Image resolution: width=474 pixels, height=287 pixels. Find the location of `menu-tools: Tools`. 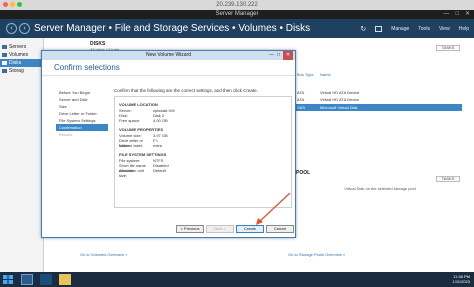

menu-tools: Tools is located at coordinates (424, 29).